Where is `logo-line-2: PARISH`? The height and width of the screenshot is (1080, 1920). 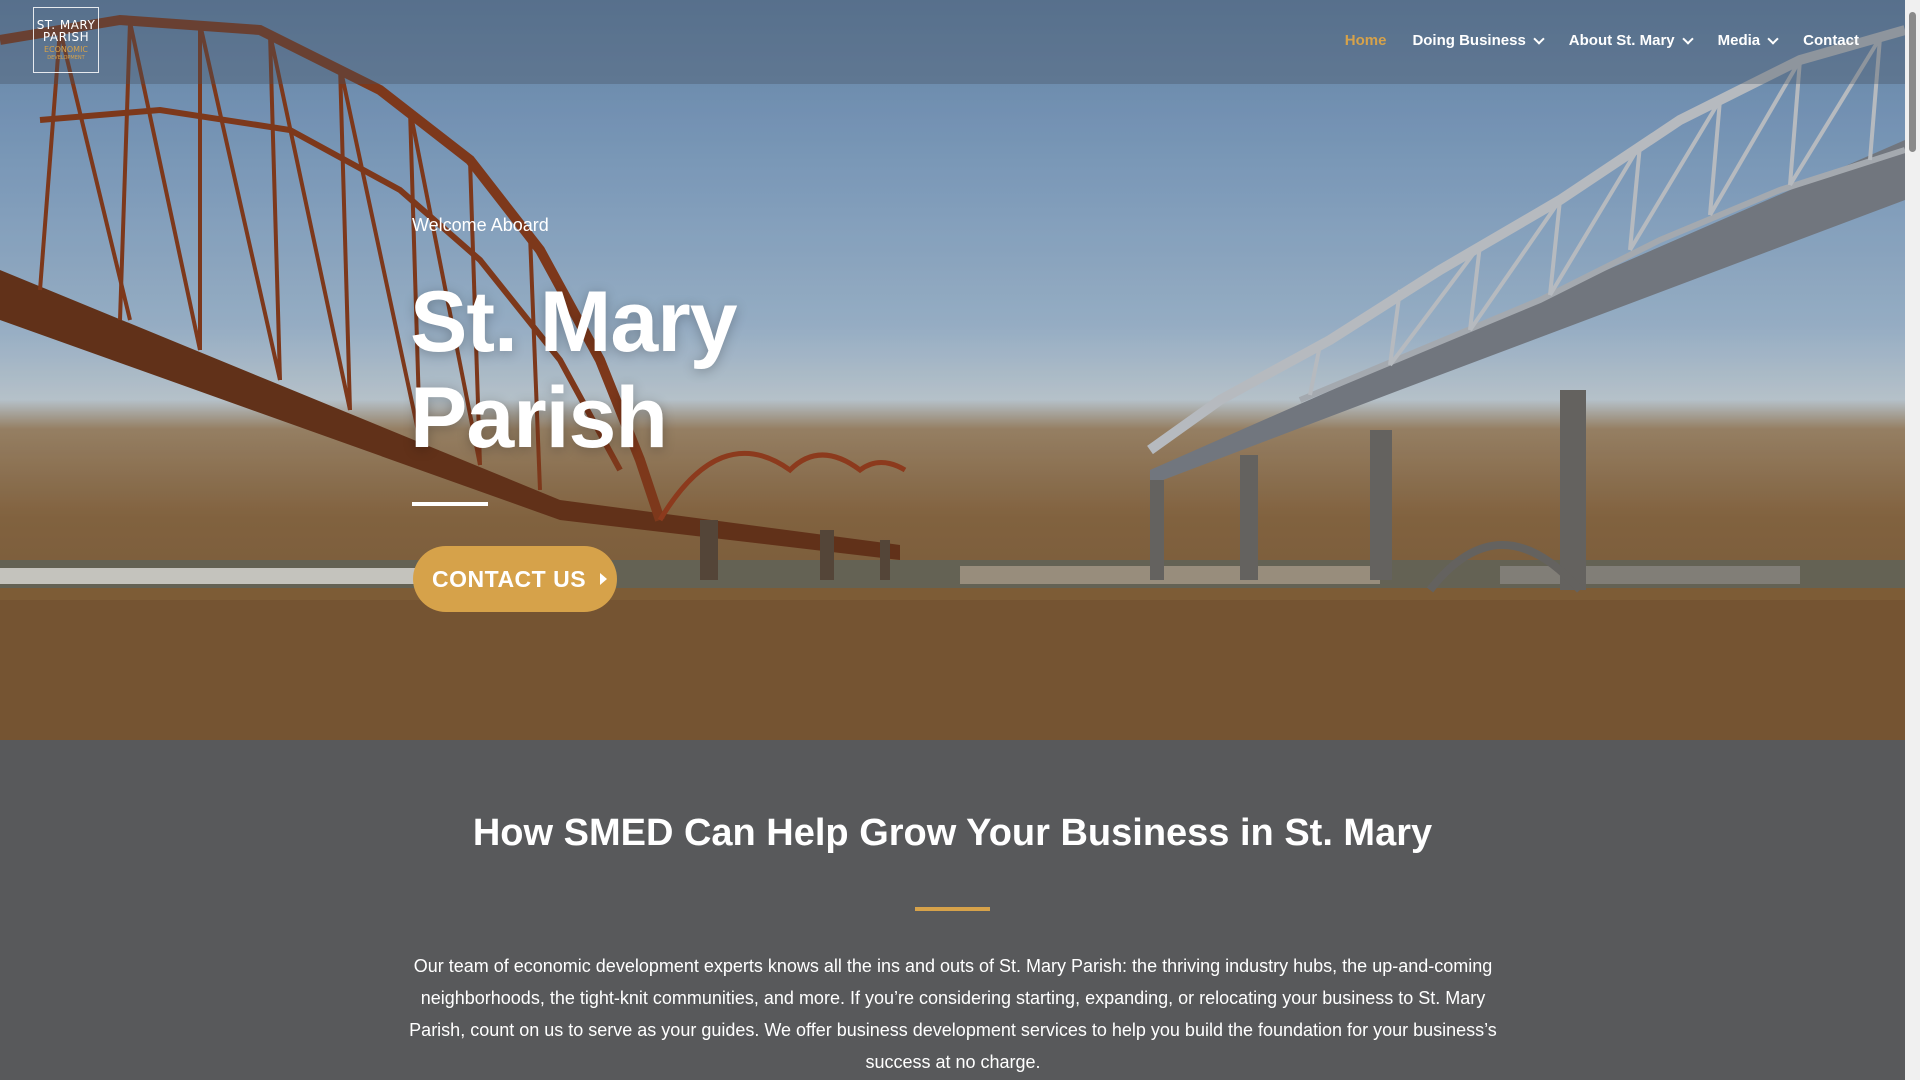 logo-line-2: PARISH is located at coordinates (66, 37).